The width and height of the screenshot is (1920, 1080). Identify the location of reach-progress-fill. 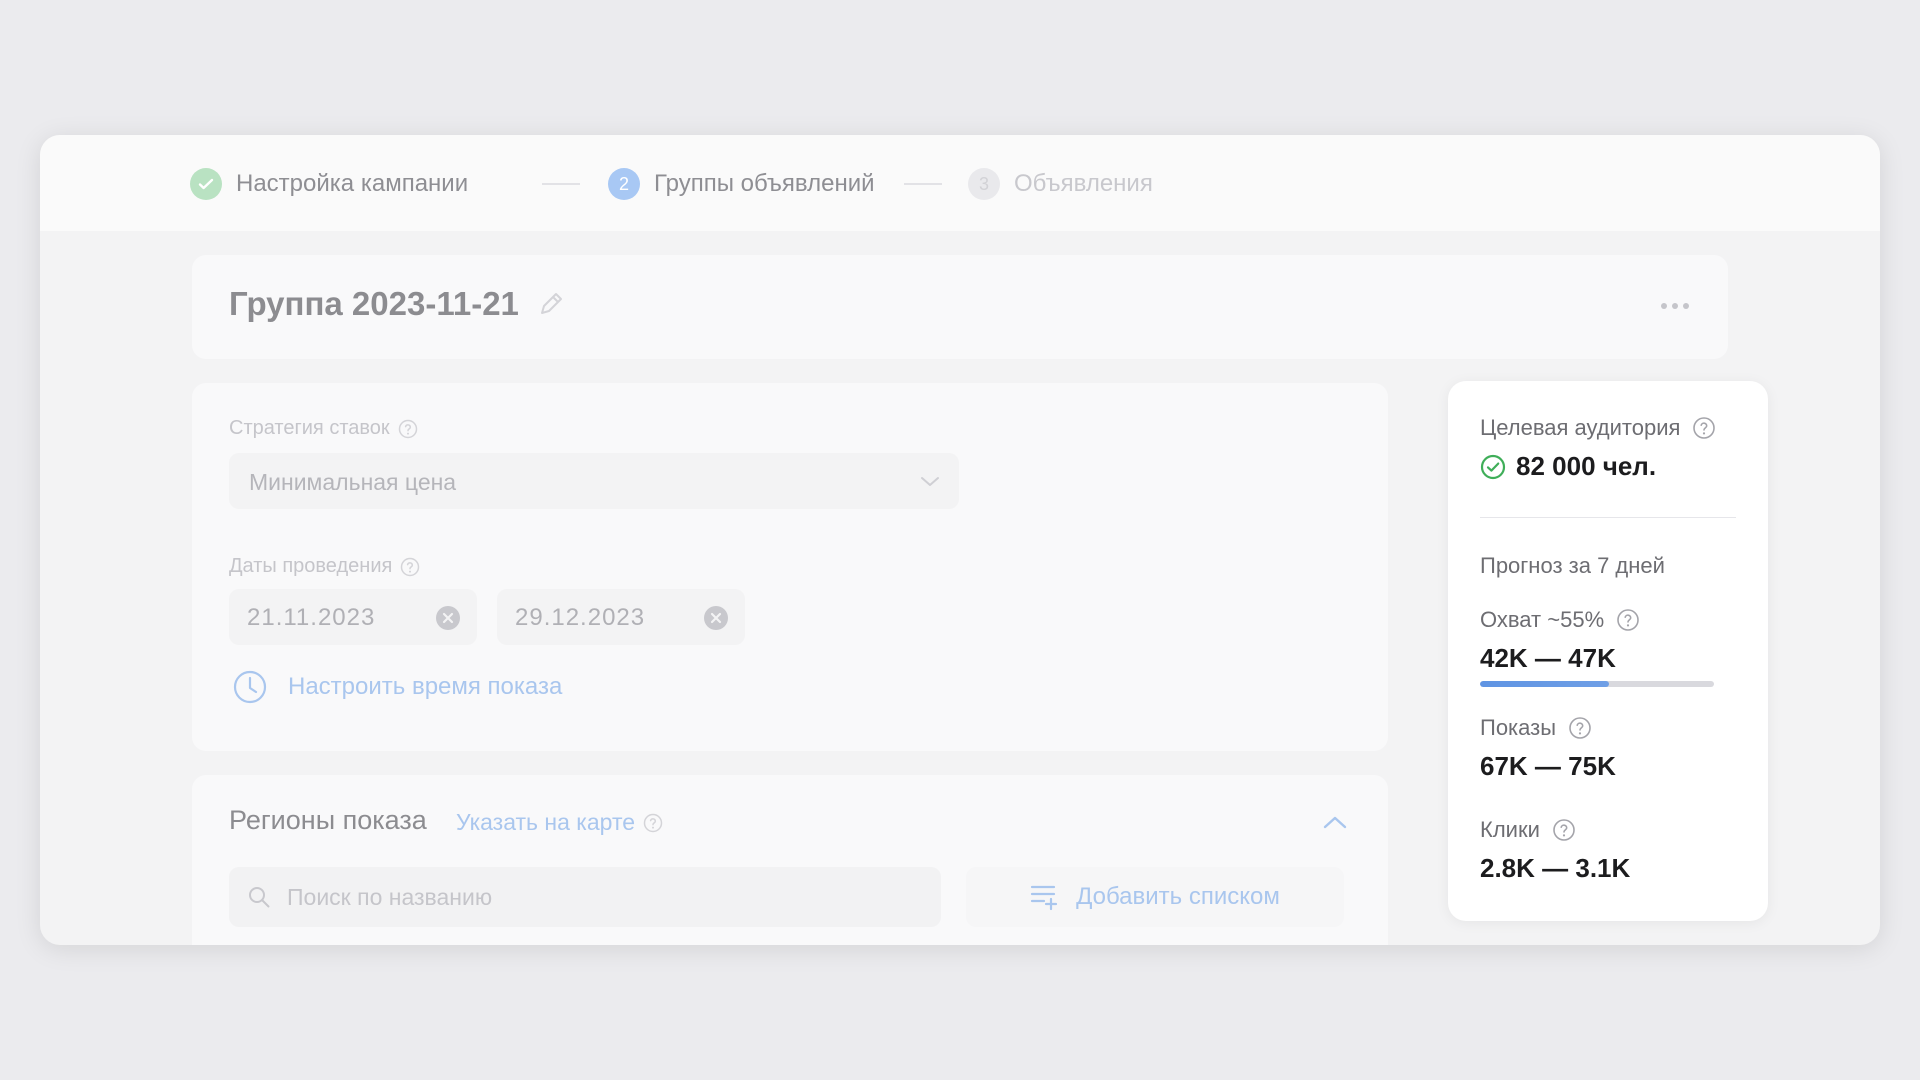
(1544, 684).